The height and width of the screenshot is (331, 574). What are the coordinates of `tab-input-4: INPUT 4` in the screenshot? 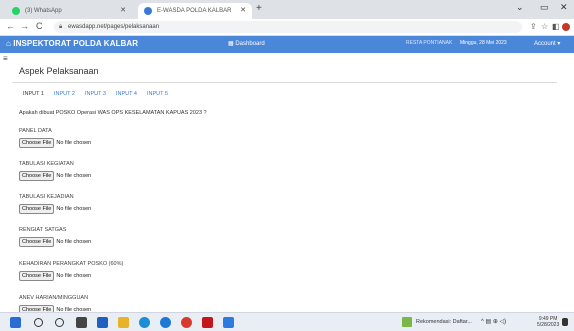 It's located at (126, 95).